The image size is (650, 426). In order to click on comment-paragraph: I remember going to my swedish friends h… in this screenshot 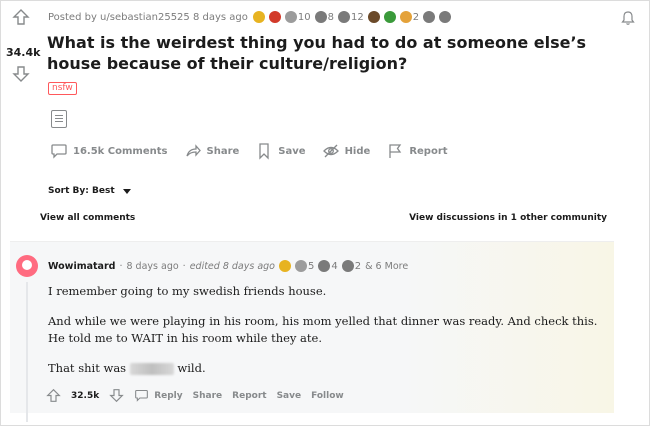, I will do `click(187, 291)`.